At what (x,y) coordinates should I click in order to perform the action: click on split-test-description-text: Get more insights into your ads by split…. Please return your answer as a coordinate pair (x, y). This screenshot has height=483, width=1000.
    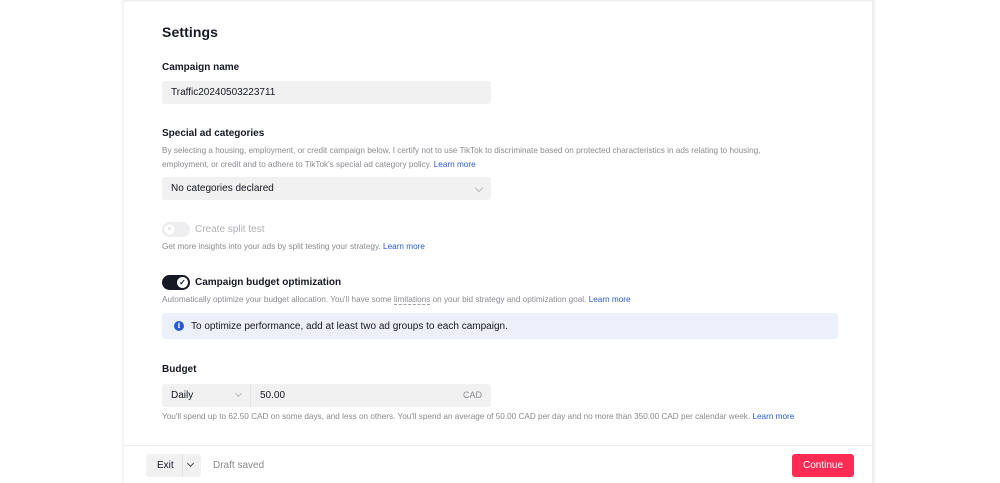
    Looking at the image, I should click on (271, 246).